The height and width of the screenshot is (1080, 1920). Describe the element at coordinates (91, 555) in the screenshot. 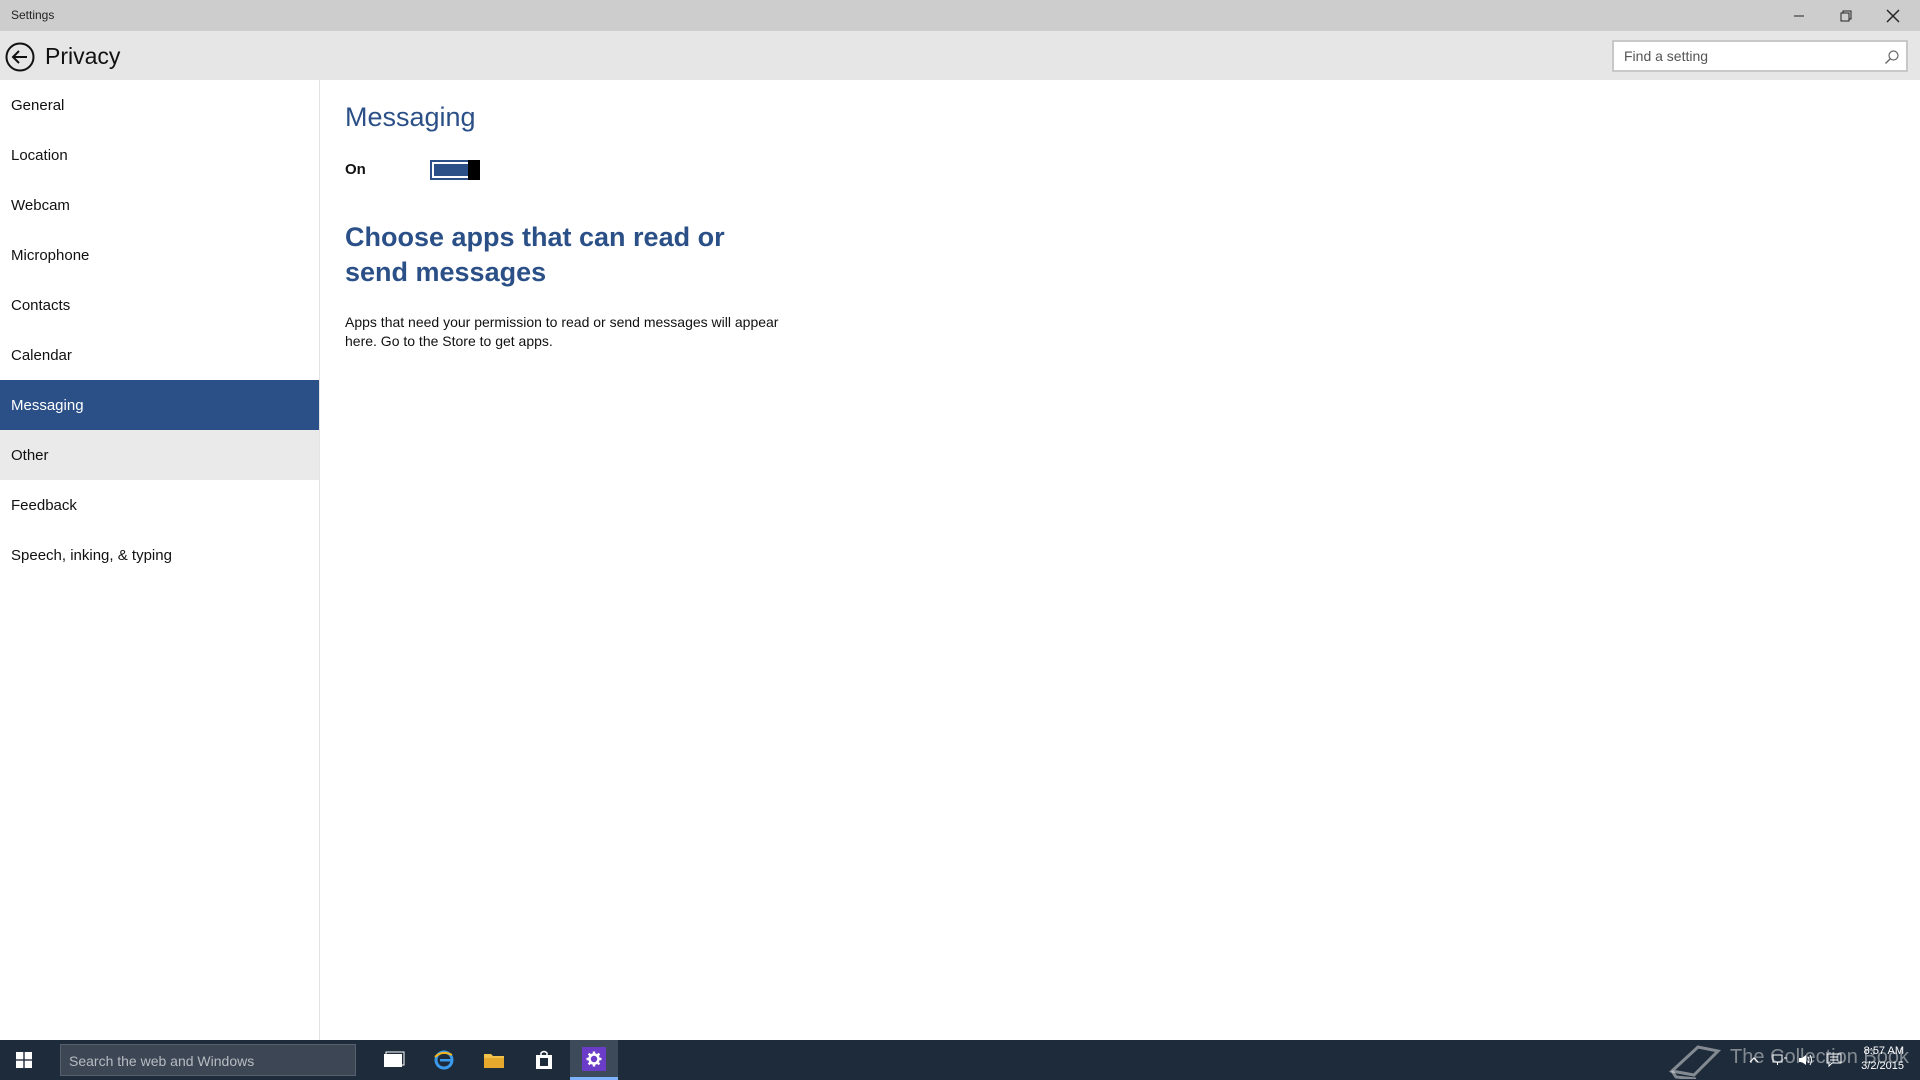

I see `sidebar-item-label: Speech, inking, & typing` at that location.